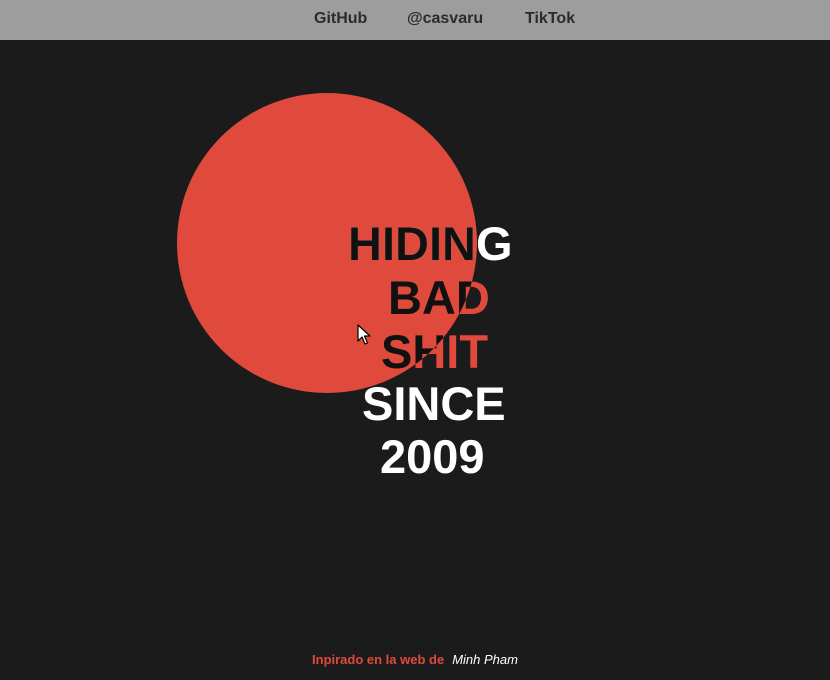 The height and width of the screenshot is (680, 830). I want to click on footer-credit-text: Inpirado en la web de, so click(378, 659).